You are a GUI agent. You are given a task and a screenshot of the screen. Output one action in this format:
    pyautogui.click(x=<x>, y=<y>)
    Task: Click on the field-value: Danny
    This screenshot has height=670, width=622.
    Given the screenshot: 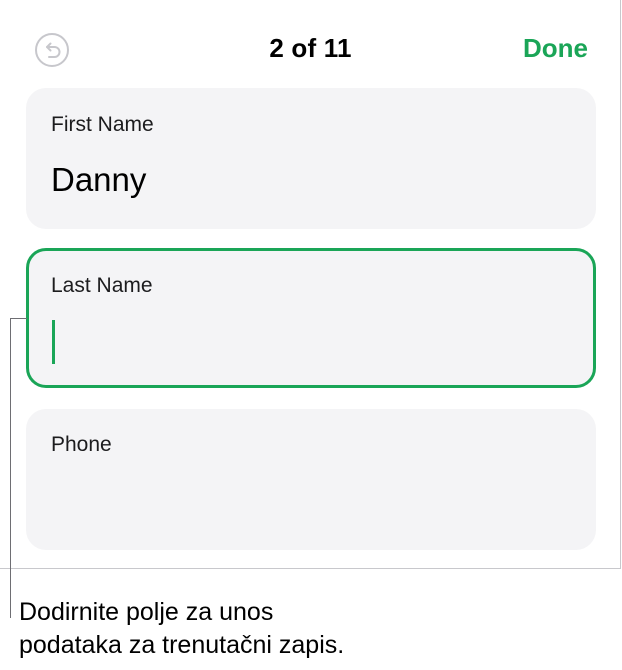 What is the action you would take?
    pyautogui.click(x=99, y=179)
    